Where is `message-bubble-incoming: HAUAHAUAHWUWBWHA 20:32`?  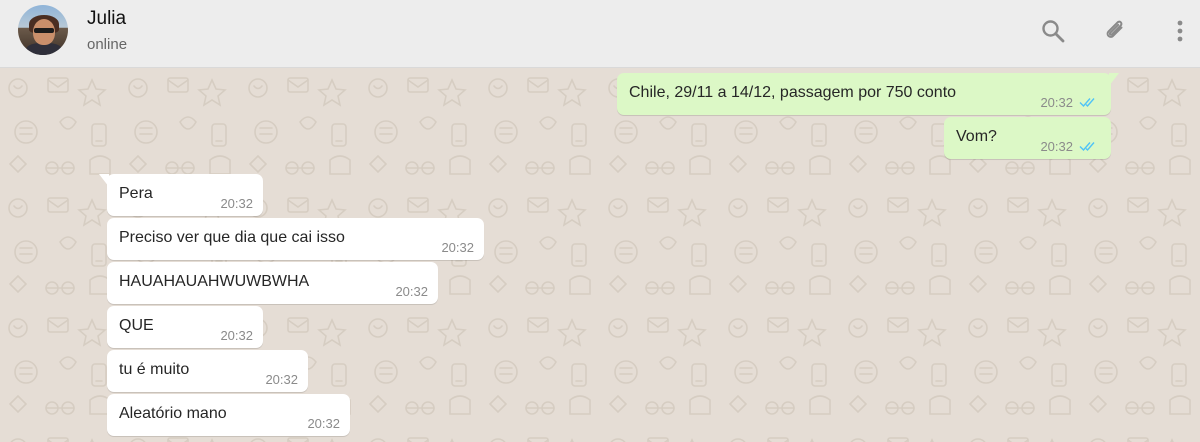 message-bubble-incoming: HAUAHAUAHWUWBWHA 20:32 is located at coordinates (272, 283).